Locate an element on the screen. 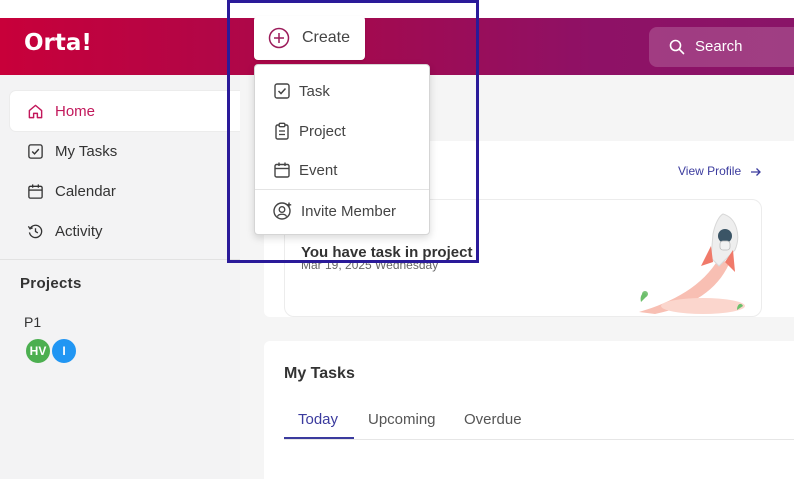  avatar: HV is located at coordinates (38, 351).